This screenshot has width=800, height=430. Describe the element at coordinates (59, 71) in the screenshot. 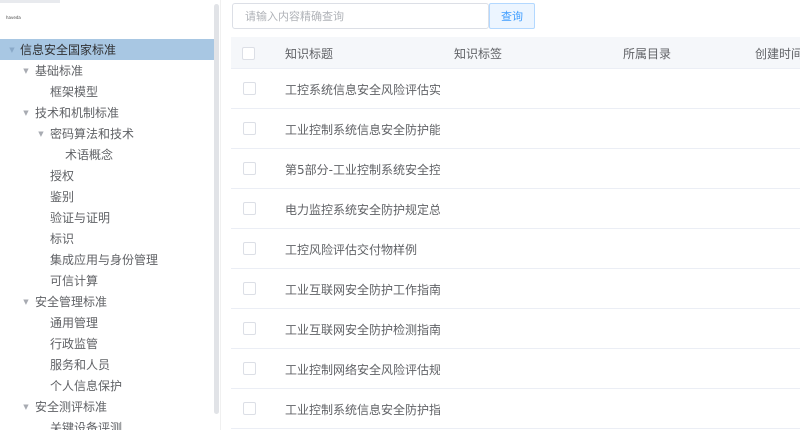

I see `tree-node-label: 基础标准` at that location.